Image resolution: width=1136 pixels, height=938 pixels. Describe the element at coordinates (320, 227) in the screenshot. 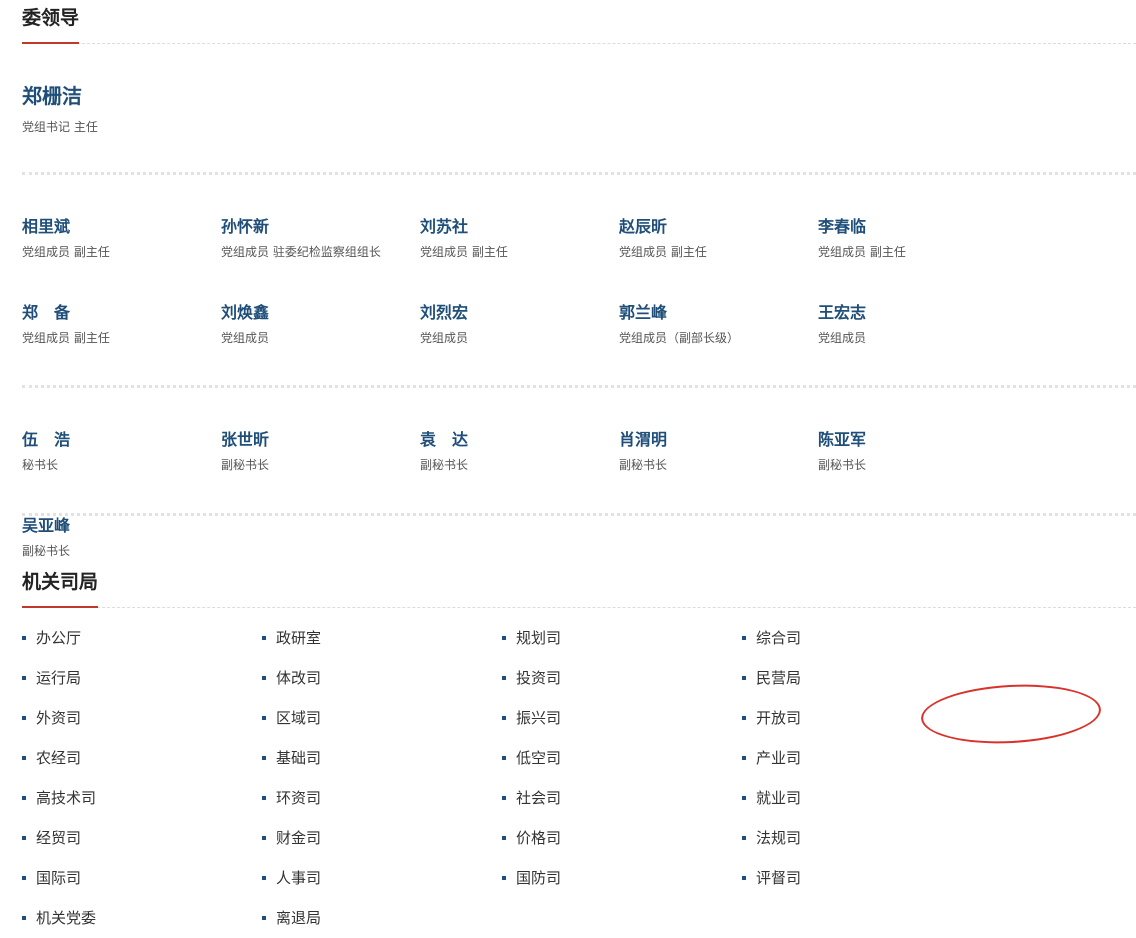

I see `person-name: 孙怀新` at that location.